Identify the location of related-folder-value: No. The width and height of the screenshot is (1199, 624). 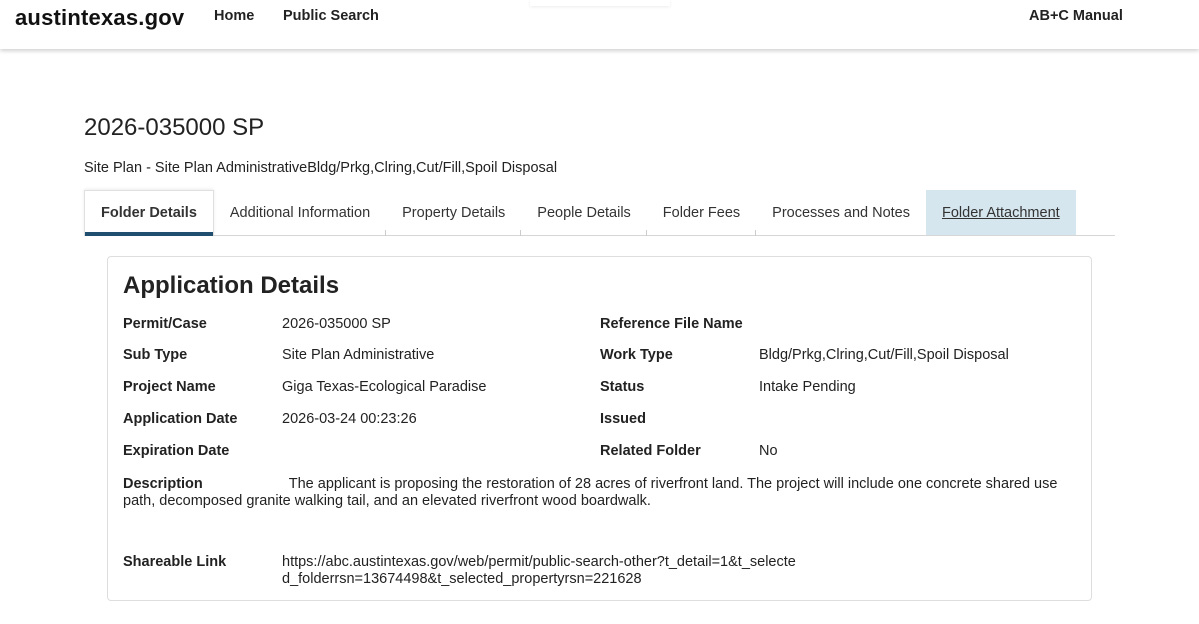
(768, 451).